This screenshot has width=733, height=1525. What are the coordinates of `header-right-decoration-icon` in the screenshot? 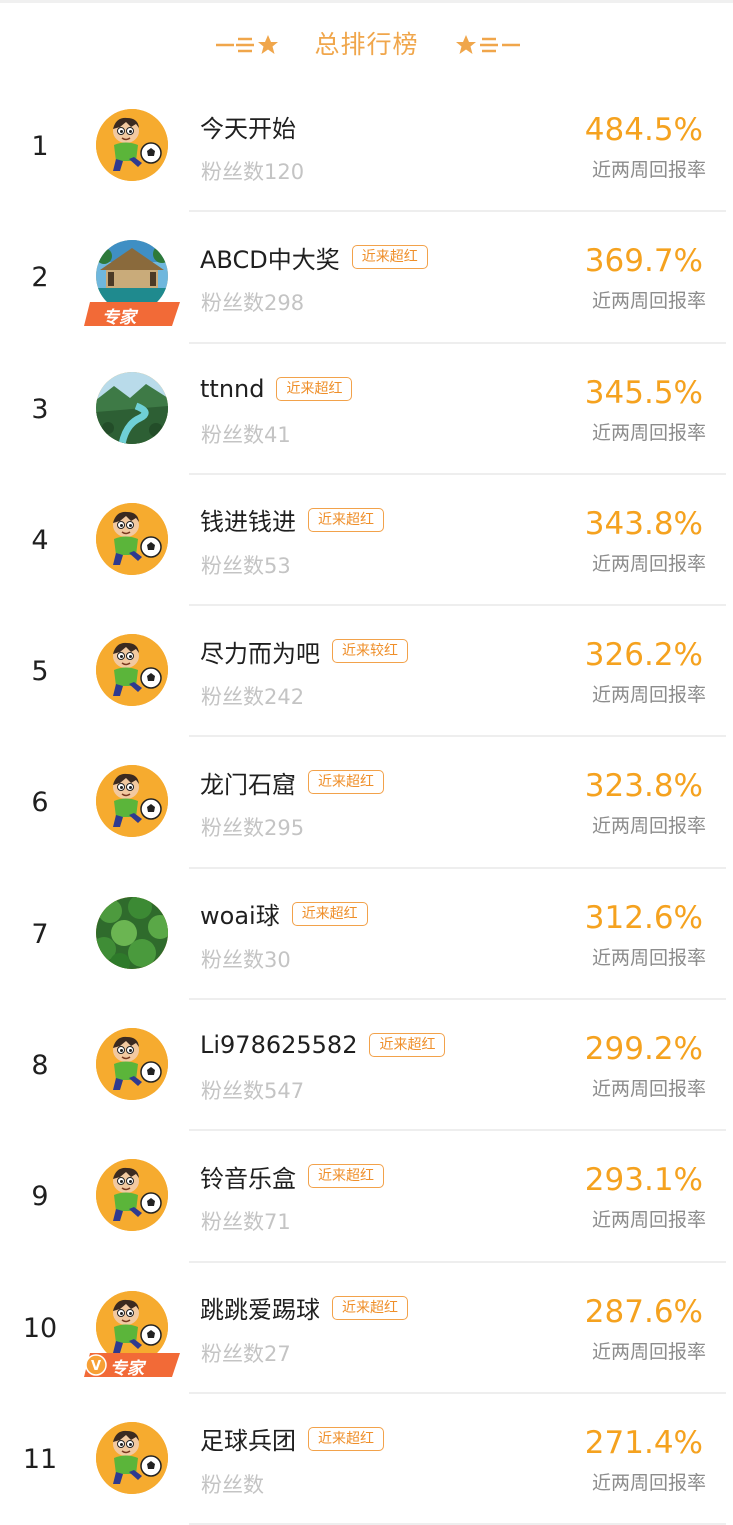 It's located at (489, 45).